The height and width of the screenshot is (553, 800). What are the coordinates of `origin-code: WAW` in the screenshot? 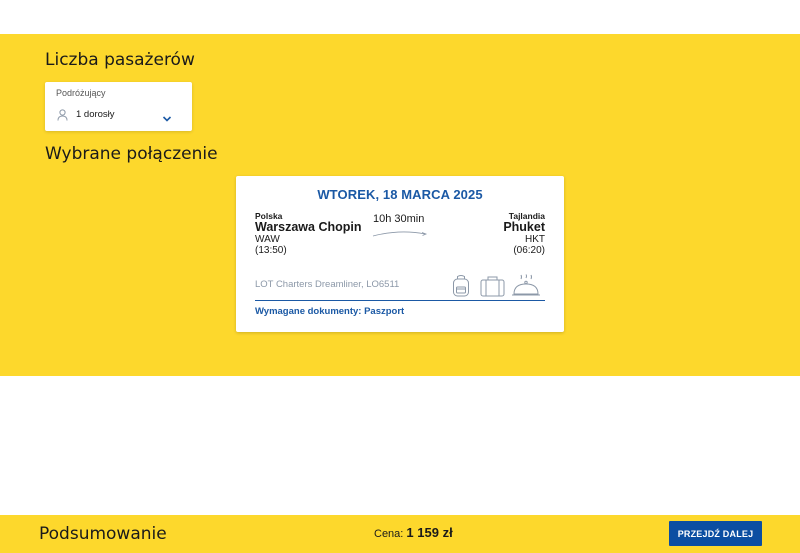 It's located at (267, 239).